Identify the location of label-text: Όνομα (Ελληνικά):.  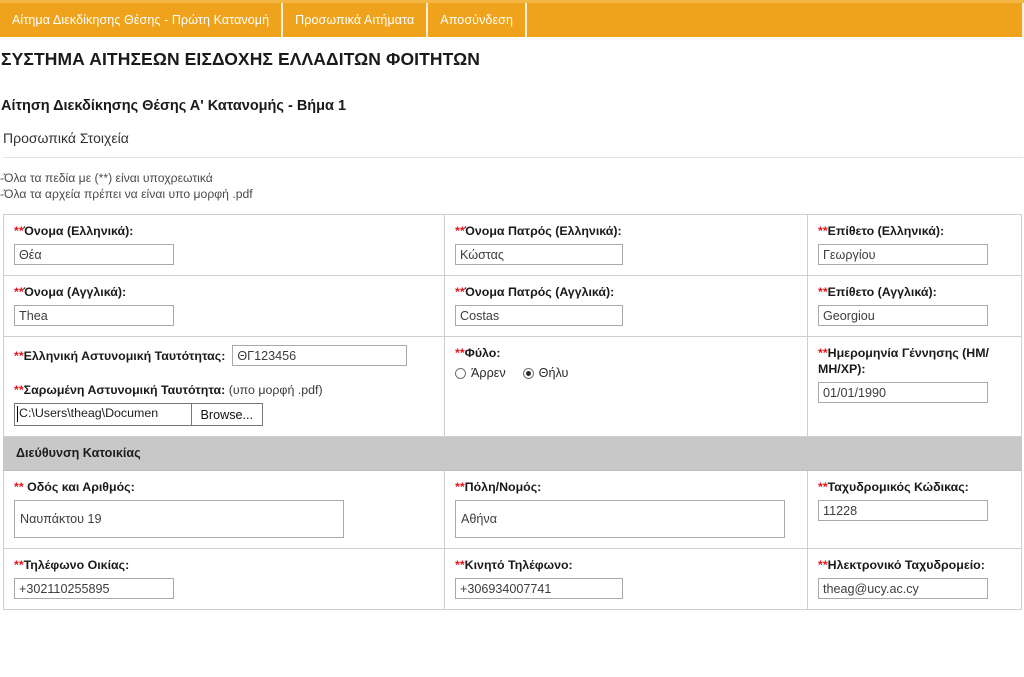
(78, 231).